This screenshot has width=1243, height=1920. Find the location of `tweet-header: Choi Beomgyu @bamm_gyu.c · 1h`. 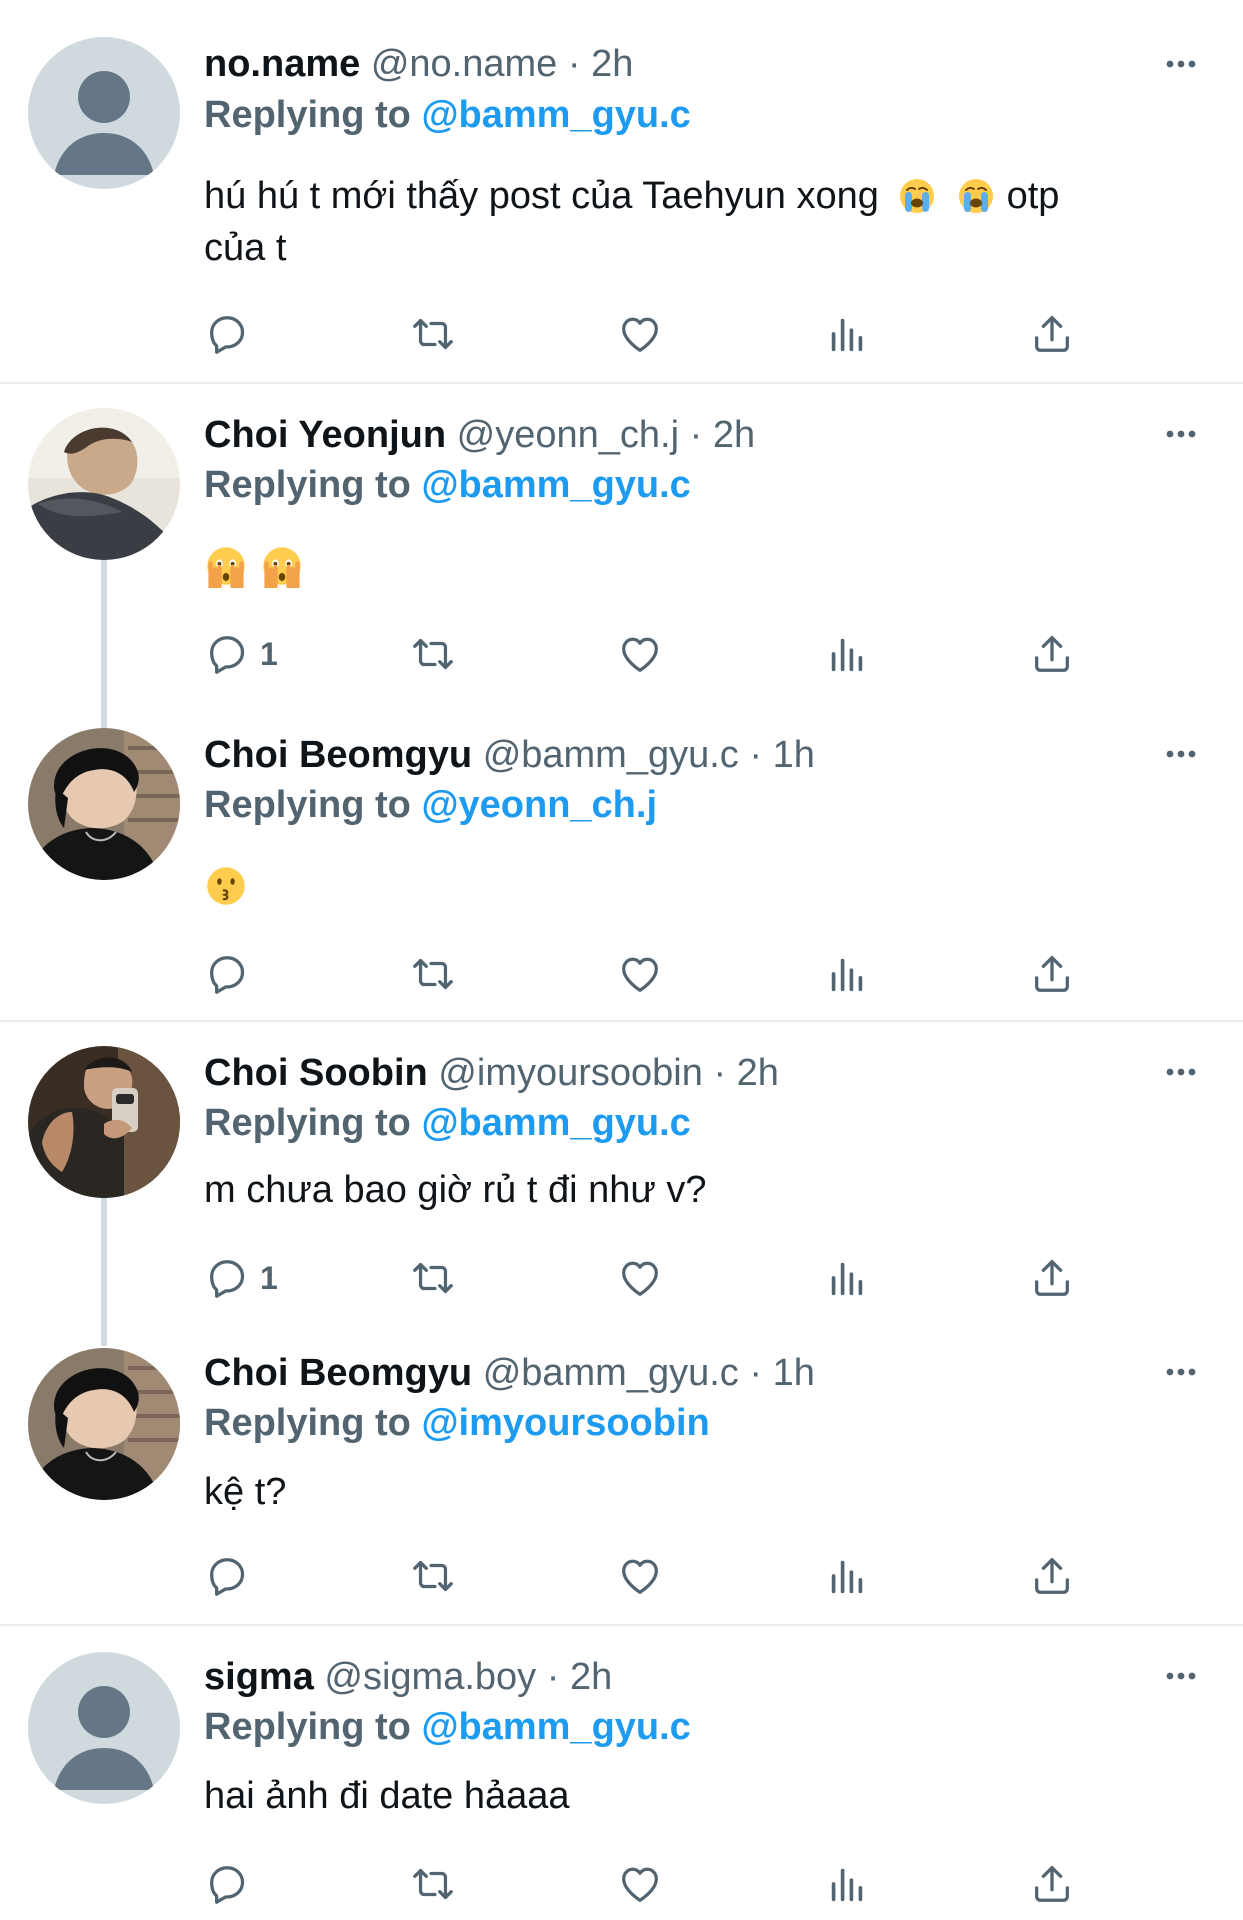

tweet-header: Choi Beomgyu @bamm_gyu.c · 1h is located at coordinates (509, 755).